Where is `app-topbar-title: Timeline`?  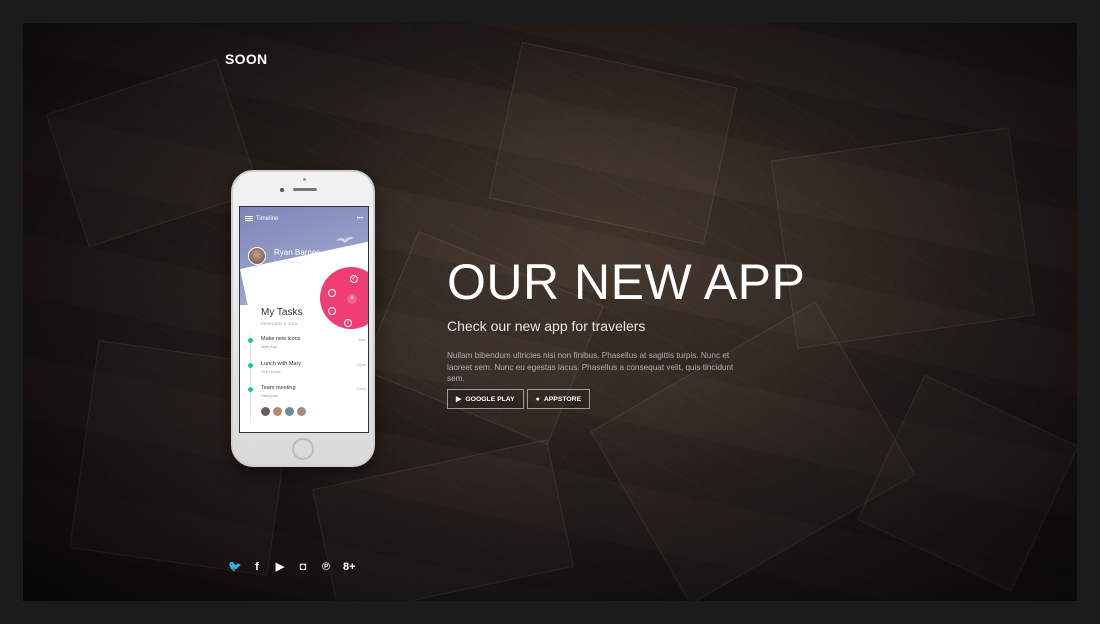
app-topbar-title: Timeline is located at coordinates (267, 219).